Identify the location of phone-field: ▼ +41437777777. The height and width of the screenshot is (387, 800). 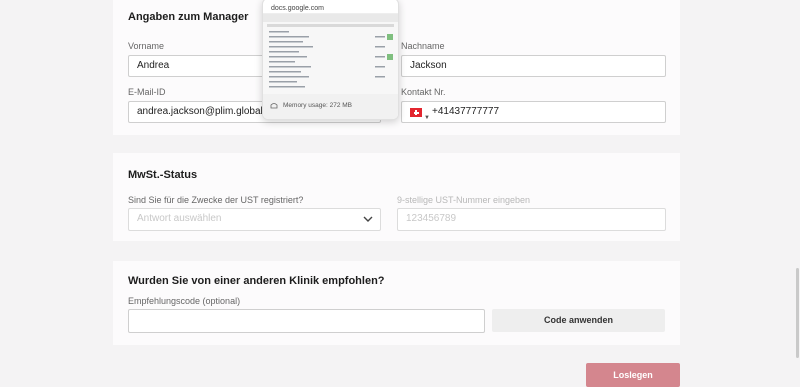
(533, 112).